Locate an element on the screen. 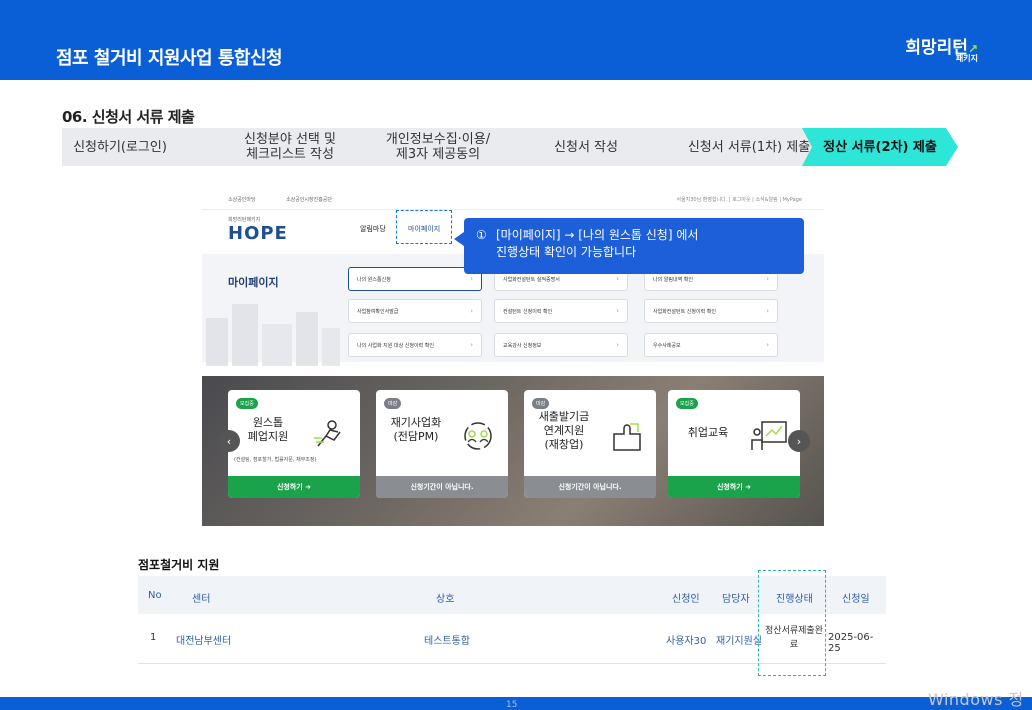 This screenshot has height=710, width=1032. org-logo-1: 소상공인마당 is located at coordinates (242, 200).